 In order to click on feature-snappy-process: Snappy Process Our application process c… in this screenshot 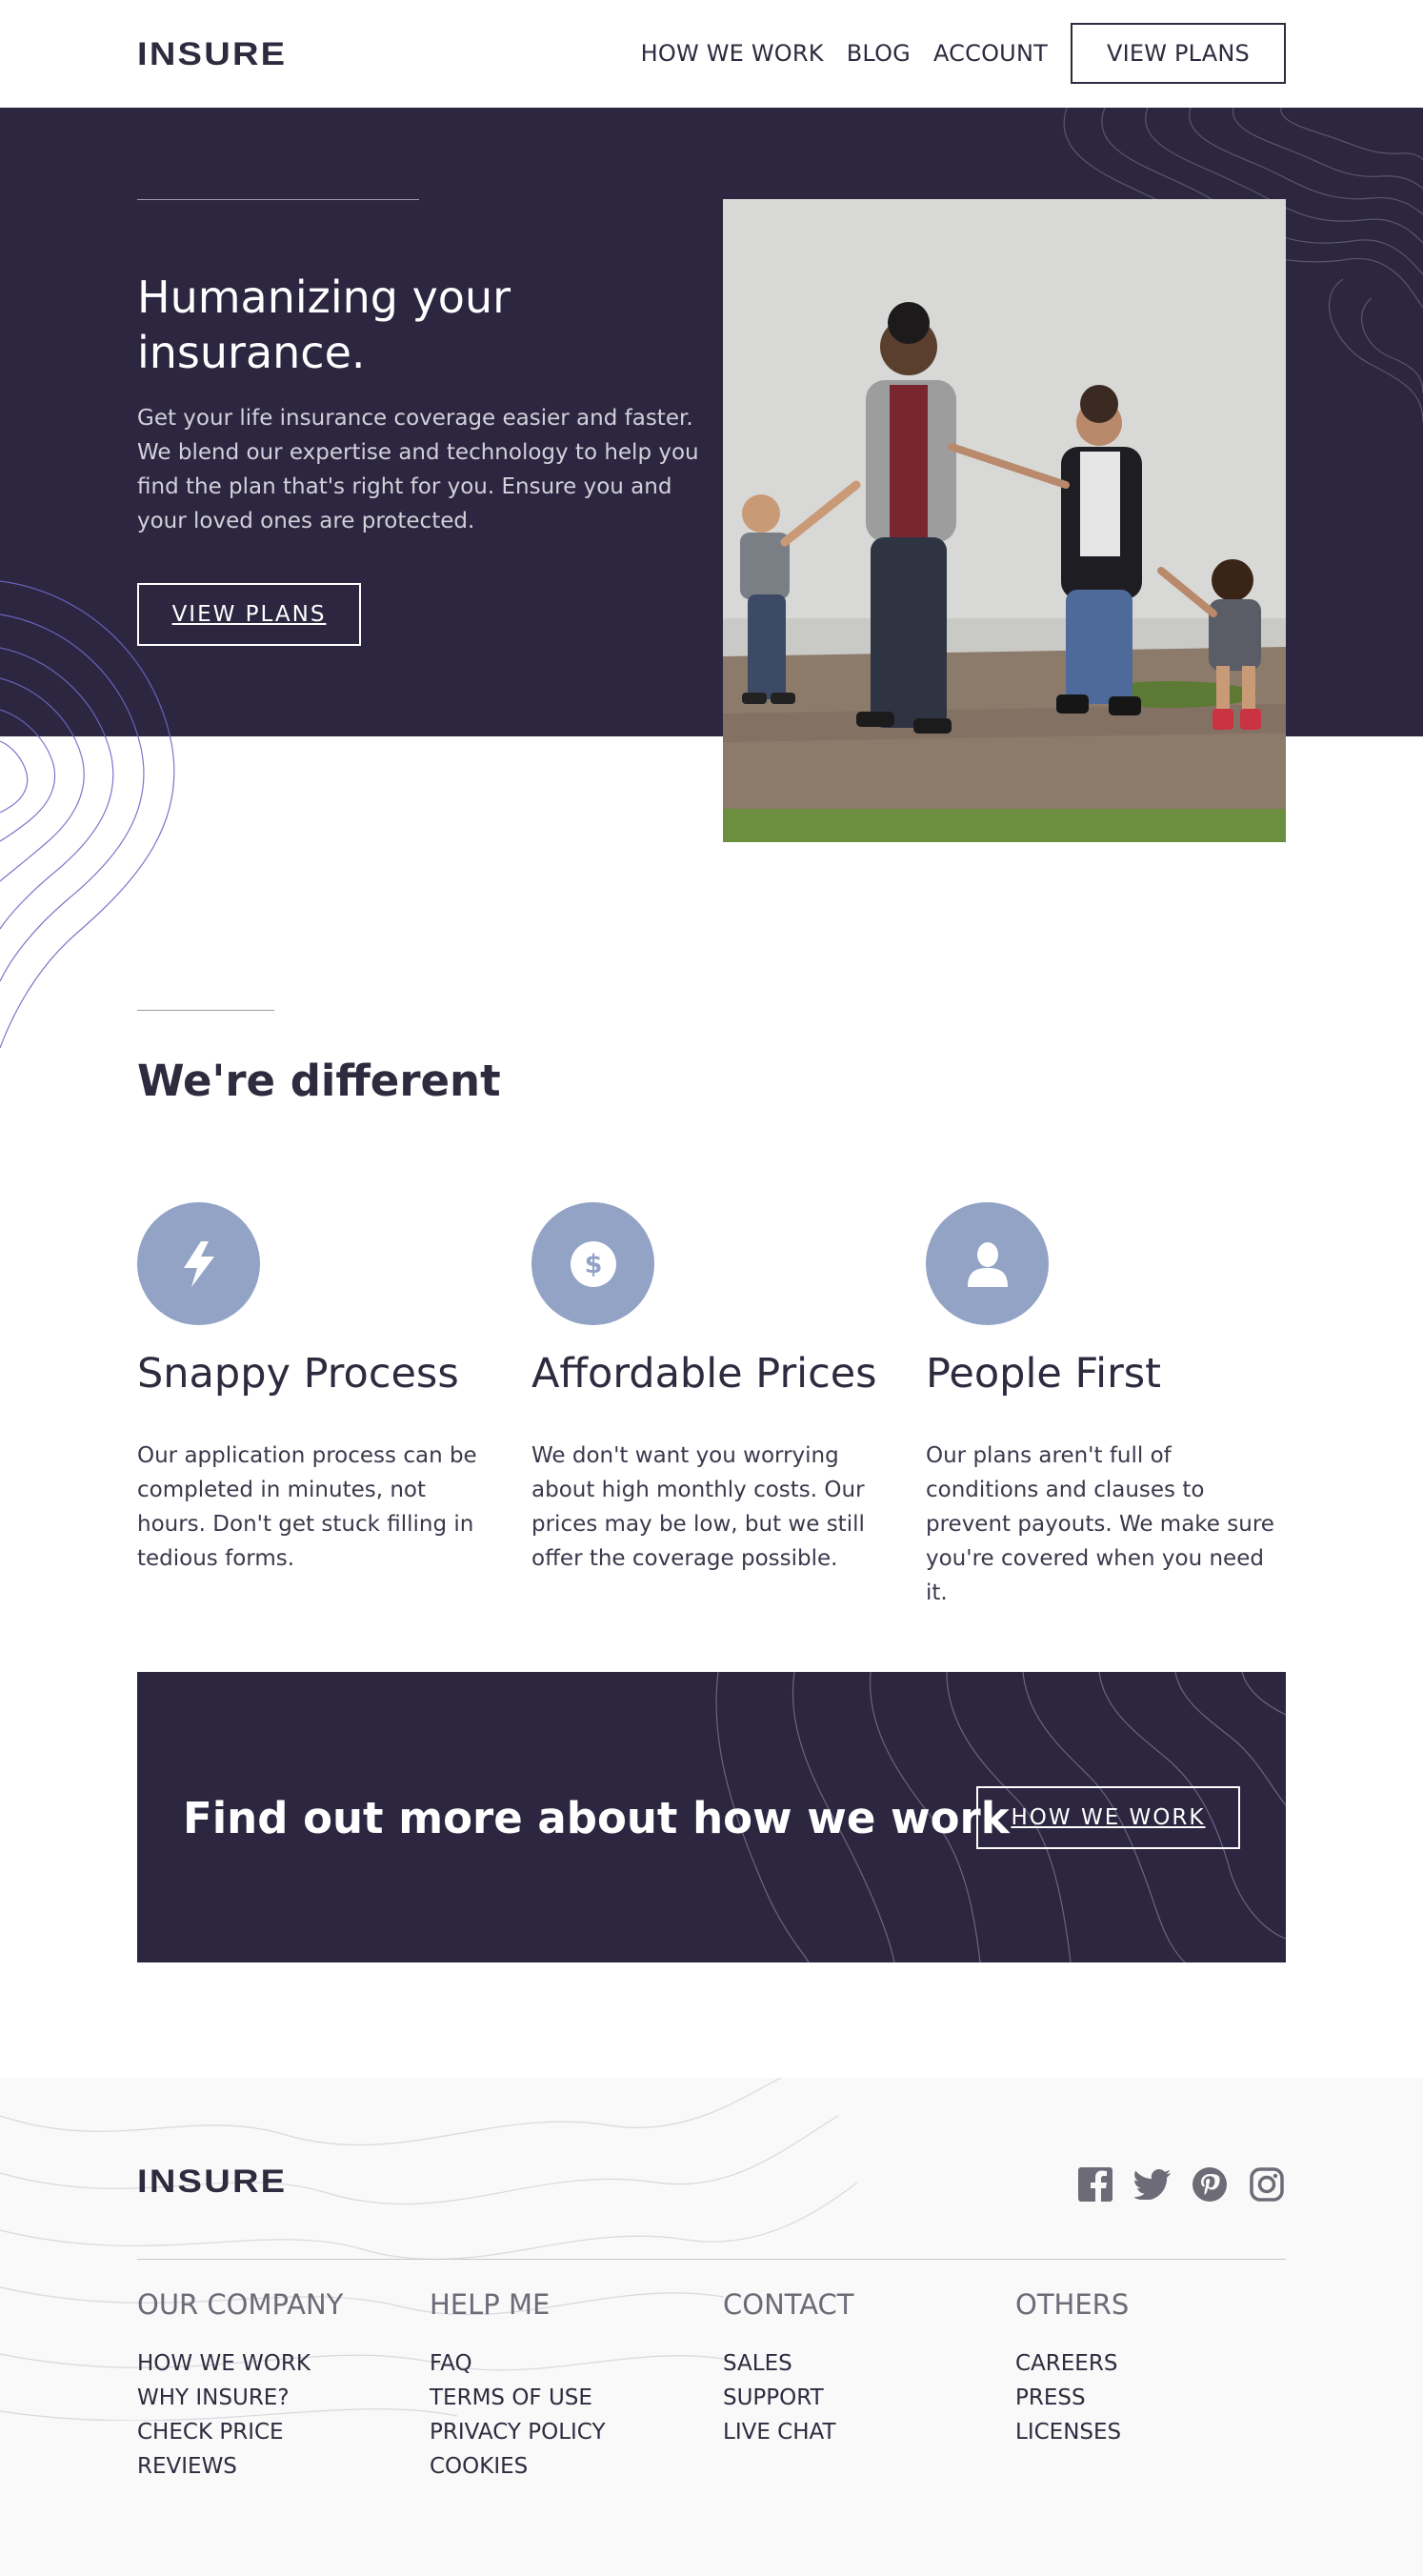, I will do `click(318, 1389)`.